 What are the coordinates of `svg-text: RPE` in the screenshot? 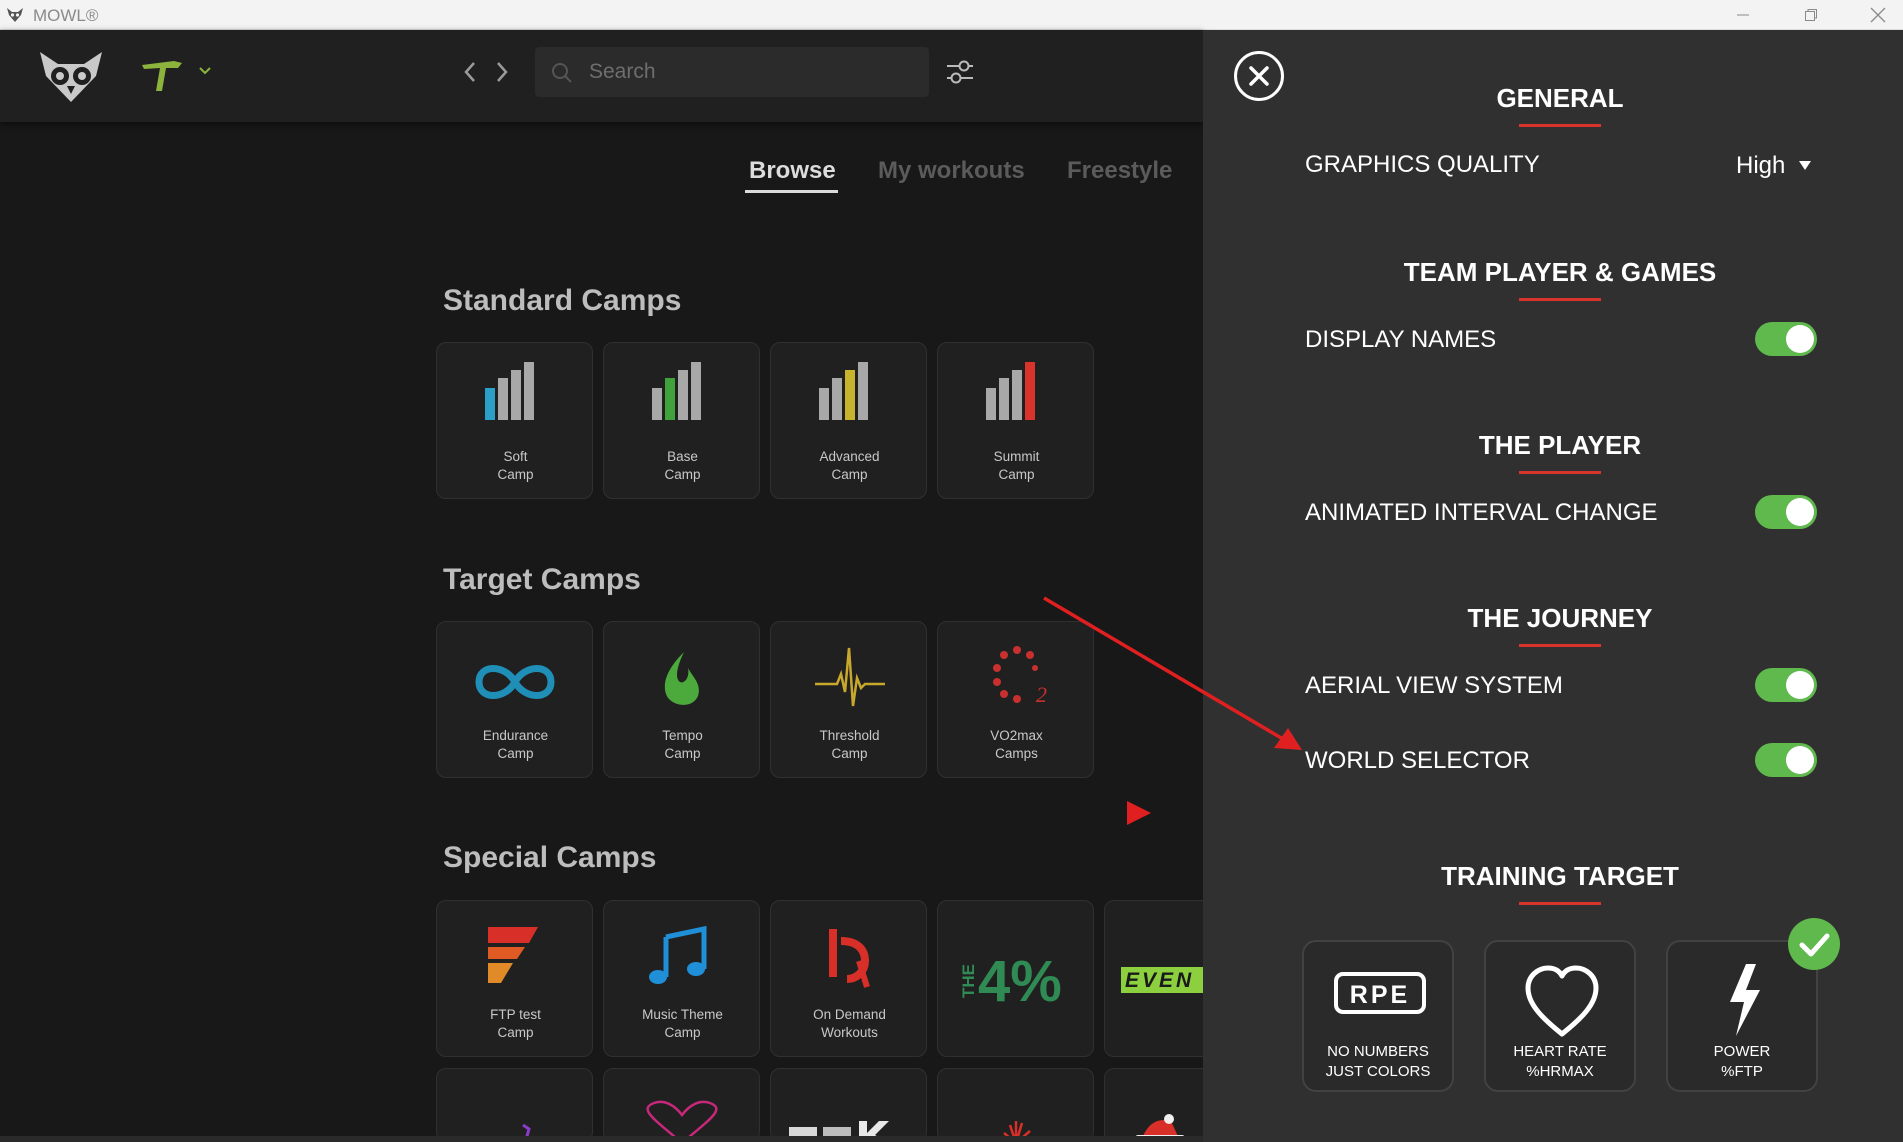 It's located at (1380, 995).